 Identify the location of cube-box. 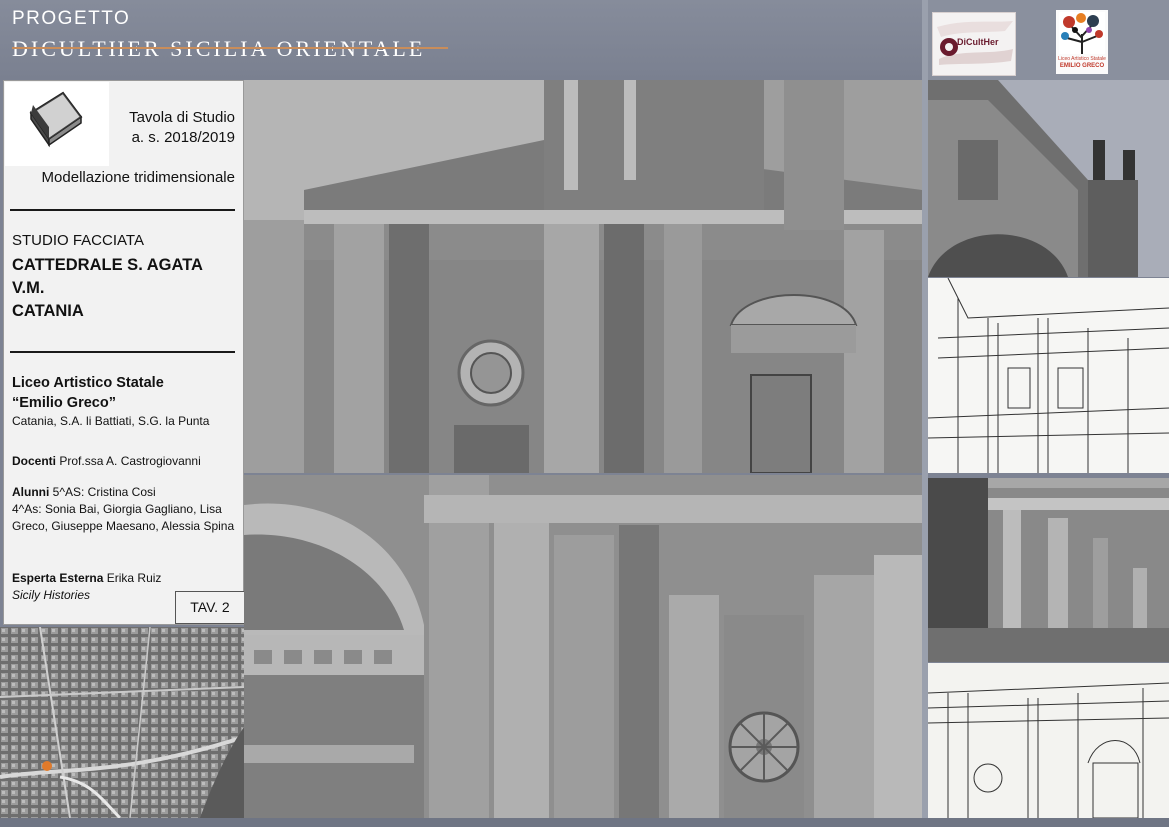
(57, 124).